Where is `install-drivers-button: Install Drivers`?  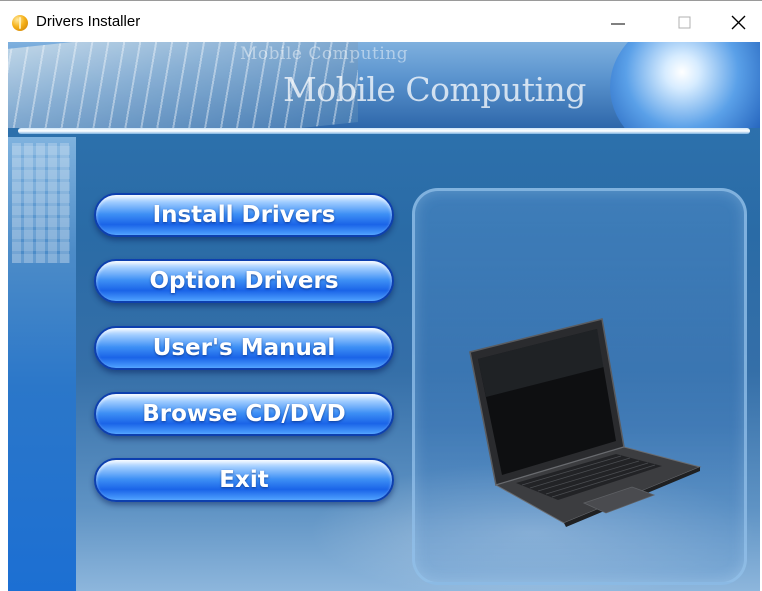 install-drivers-button: Install Drivers is located at coordinates (244, 215).